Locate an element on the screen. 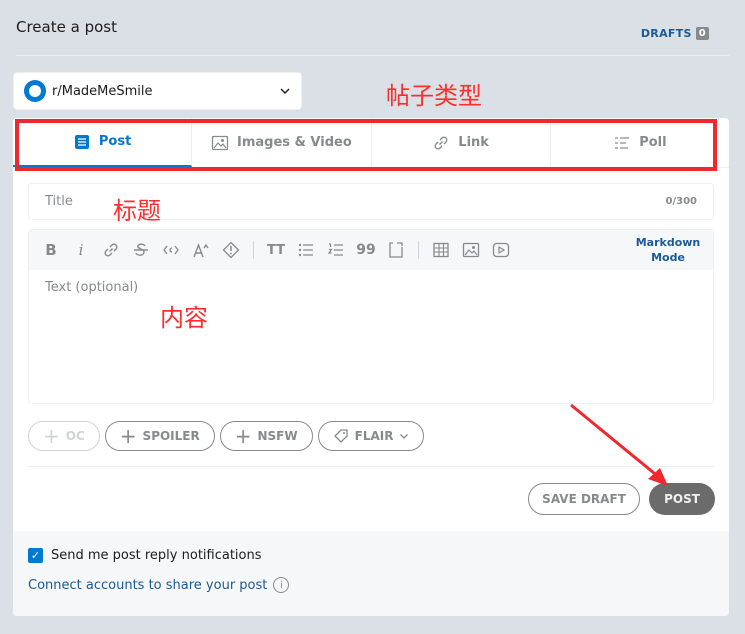 The width and height of the screenshot is (745, 634). spoiler-label: SPOILER is located at coordinates (171, 436).